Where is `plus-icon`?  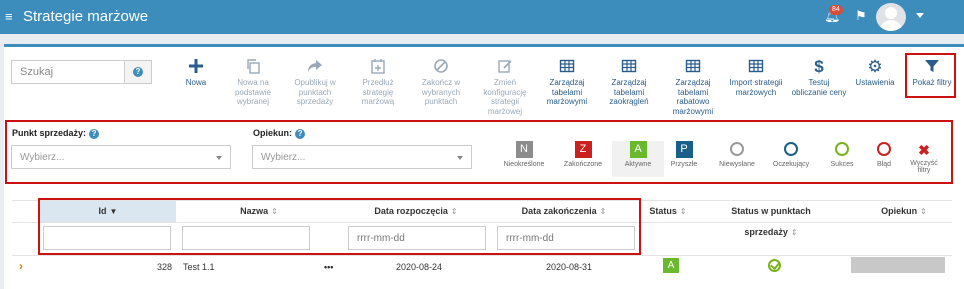
plus-icon is located at coordinates (196, 67).